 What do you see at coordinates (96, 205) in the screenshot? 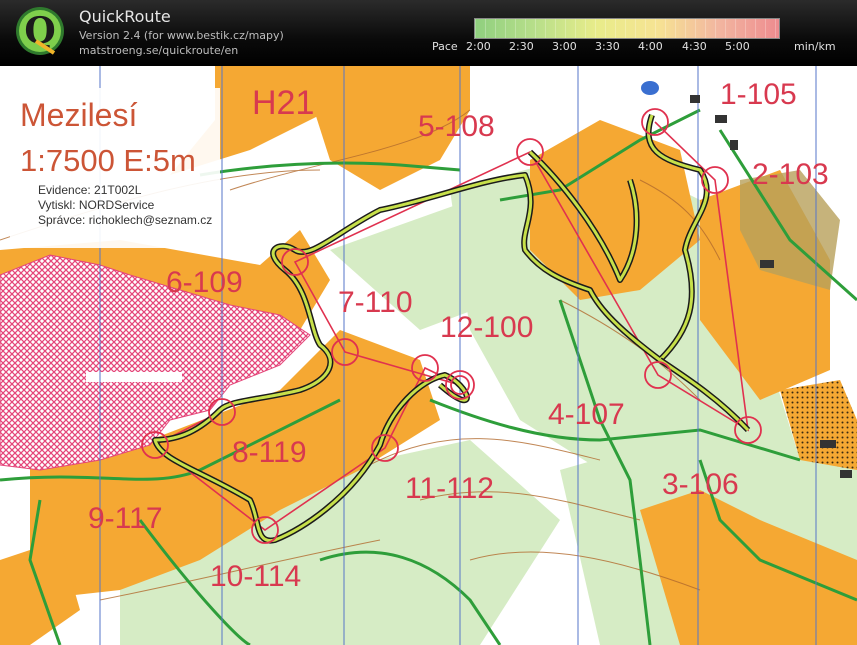
I see `printed-by-text: Vytiskl: NORDService` at bounding box center [96, 205].